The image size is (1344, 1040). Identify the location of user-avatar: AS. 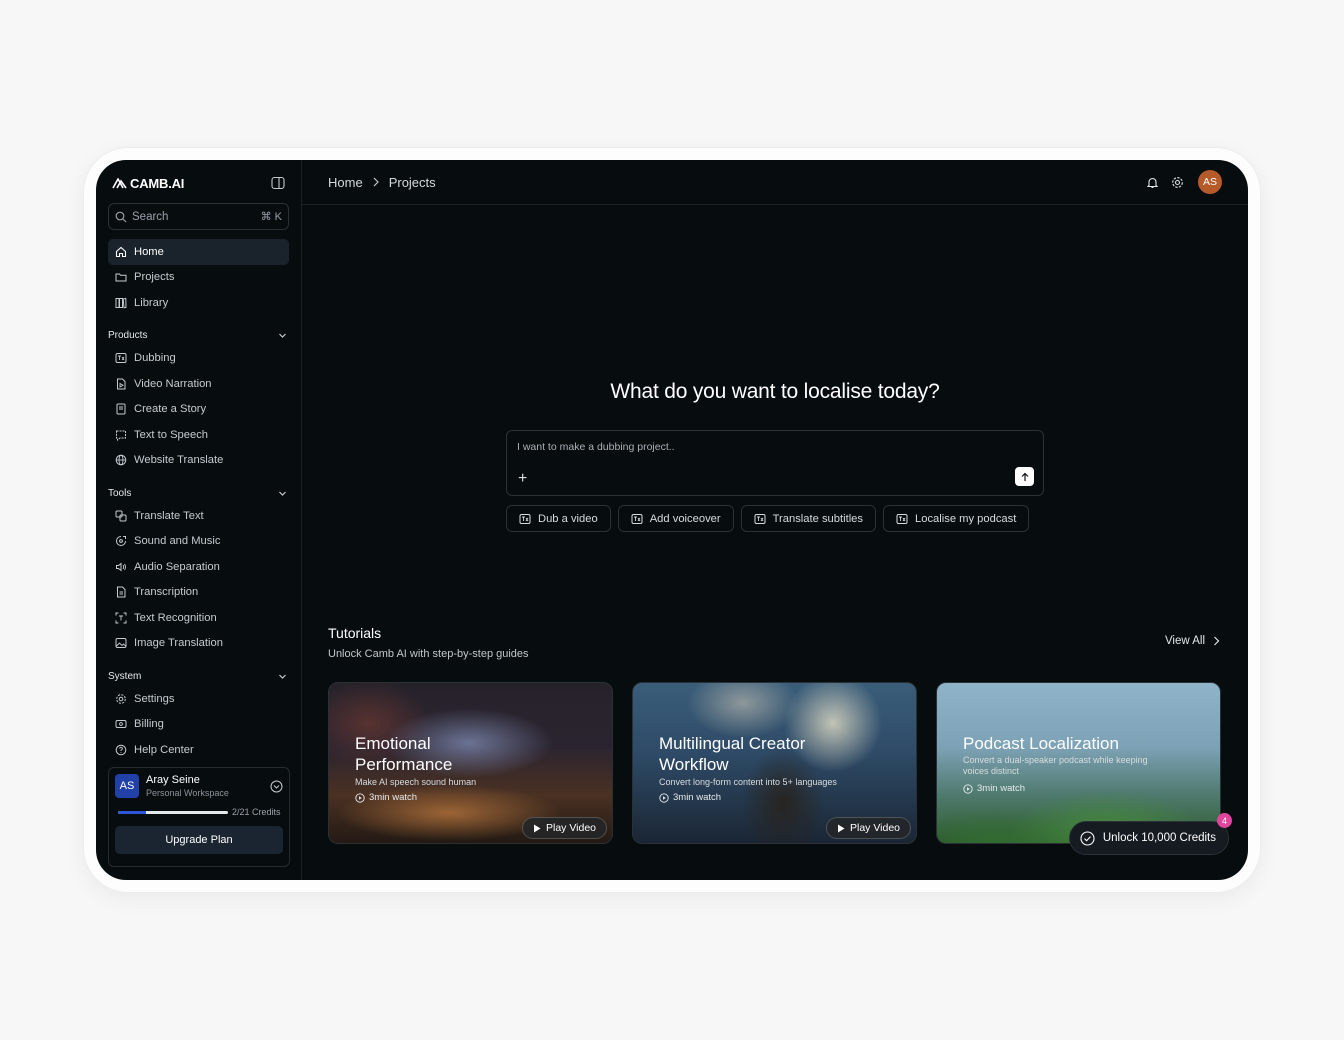
(1210, 182).